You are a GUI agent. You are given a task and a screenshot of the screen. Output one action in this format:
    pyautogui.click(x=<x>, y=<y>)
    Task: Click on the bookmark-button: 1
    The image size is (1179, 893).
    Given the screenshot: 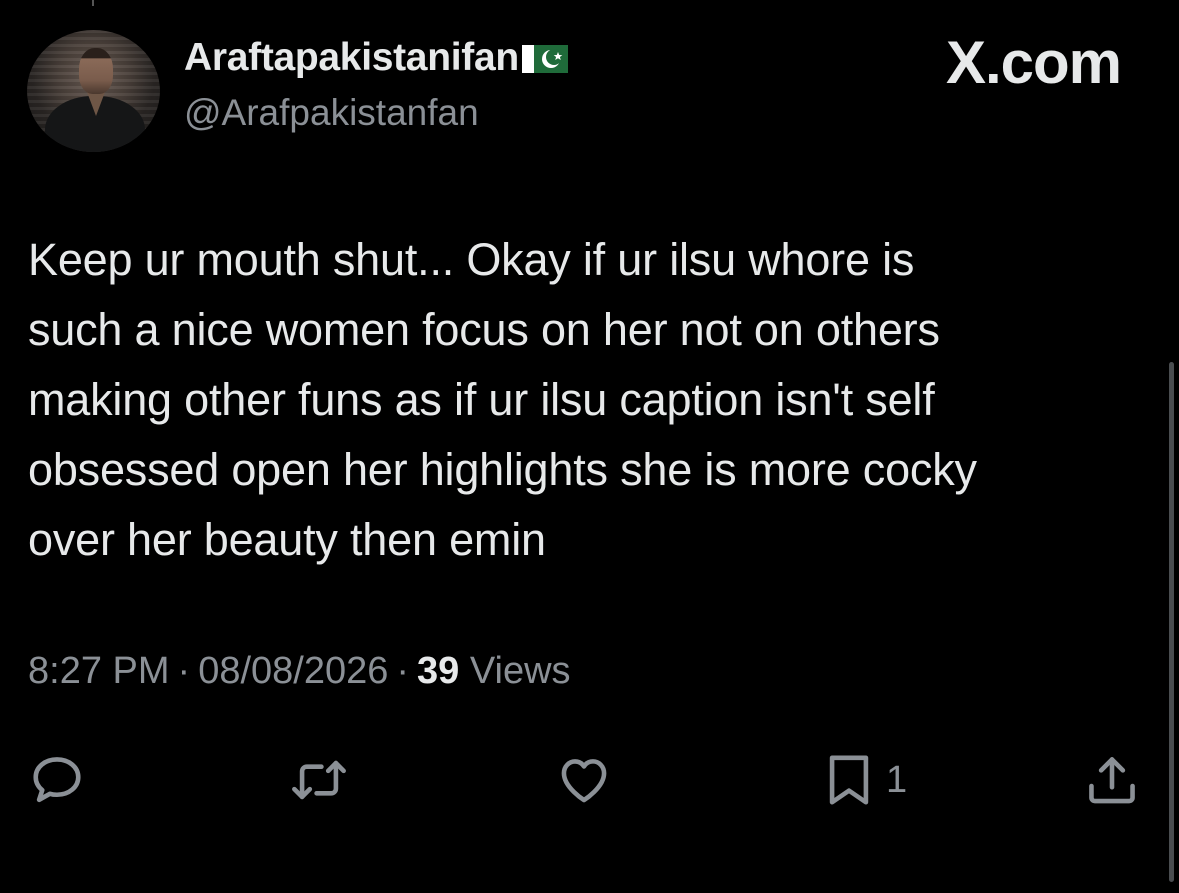 What is the action you would take?
    pyautogui.click(x=864, y=780)
    